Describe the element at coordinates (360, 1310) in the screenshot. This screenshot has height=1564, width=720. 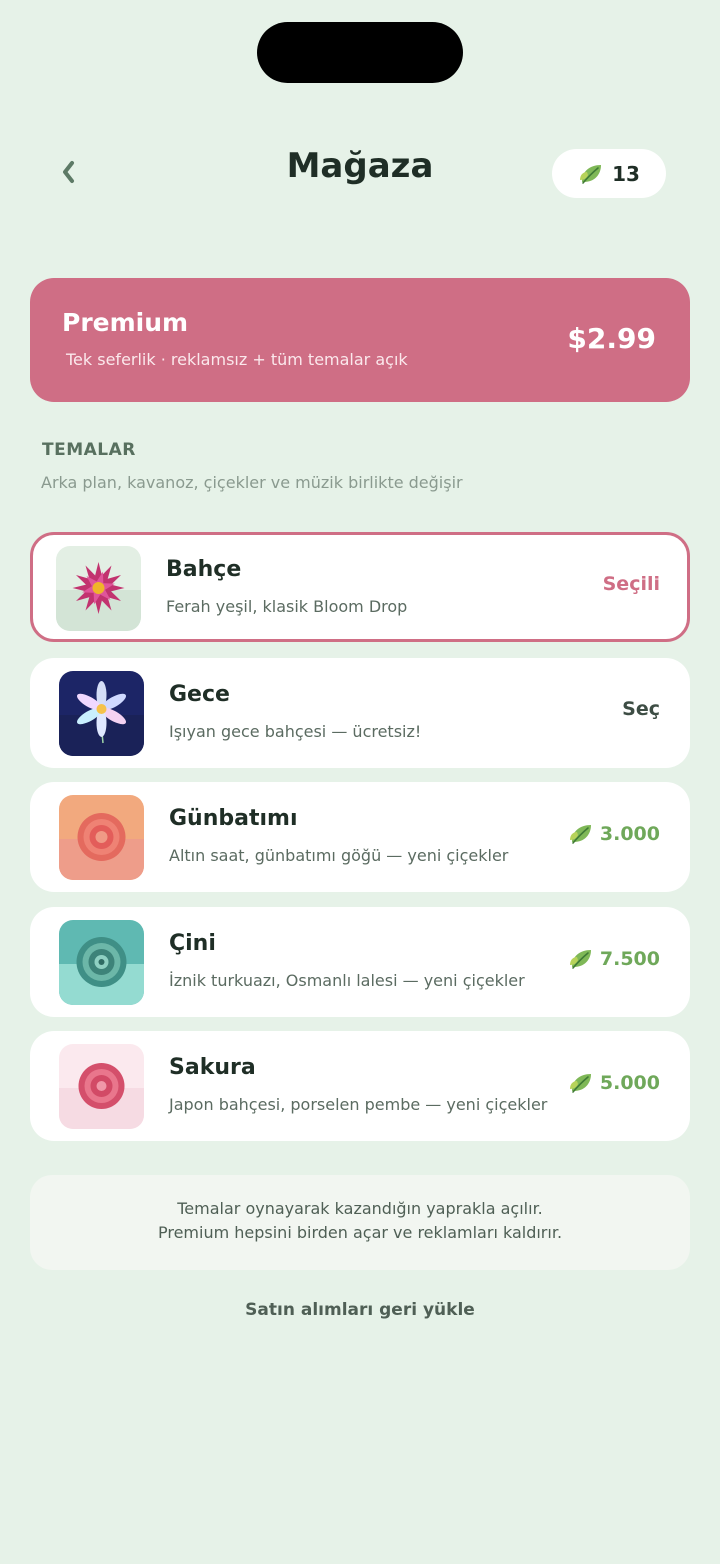
I see `restore-purchases-link: Satın alımları geri yükle` at that location.